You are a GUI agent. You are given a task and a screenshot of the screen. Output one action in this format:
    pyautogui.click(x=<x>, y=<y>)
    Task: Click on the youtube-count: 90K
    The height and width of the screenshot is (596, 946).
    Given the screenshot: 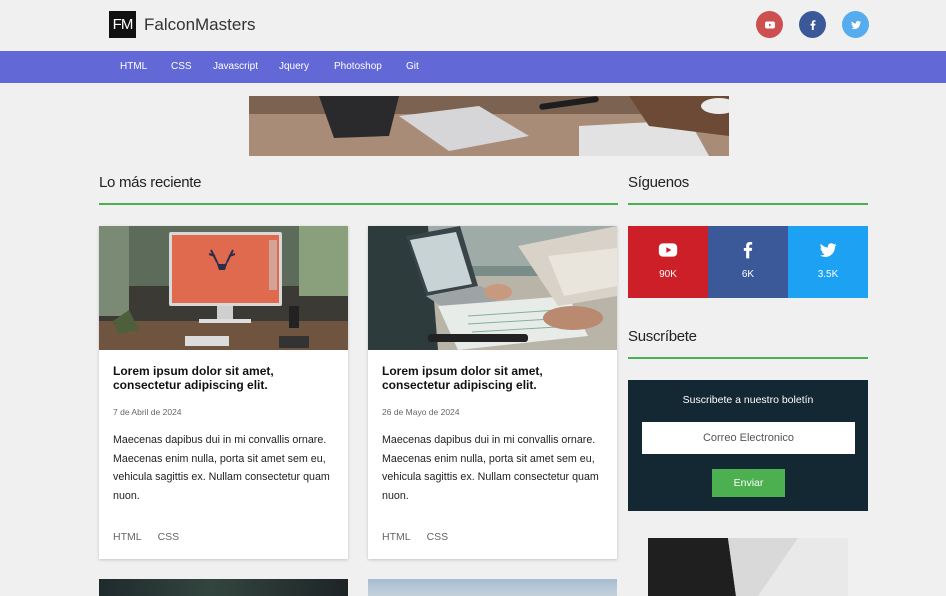 What is the action you would take?
    pyautogui.click(x=668, y=274)
    